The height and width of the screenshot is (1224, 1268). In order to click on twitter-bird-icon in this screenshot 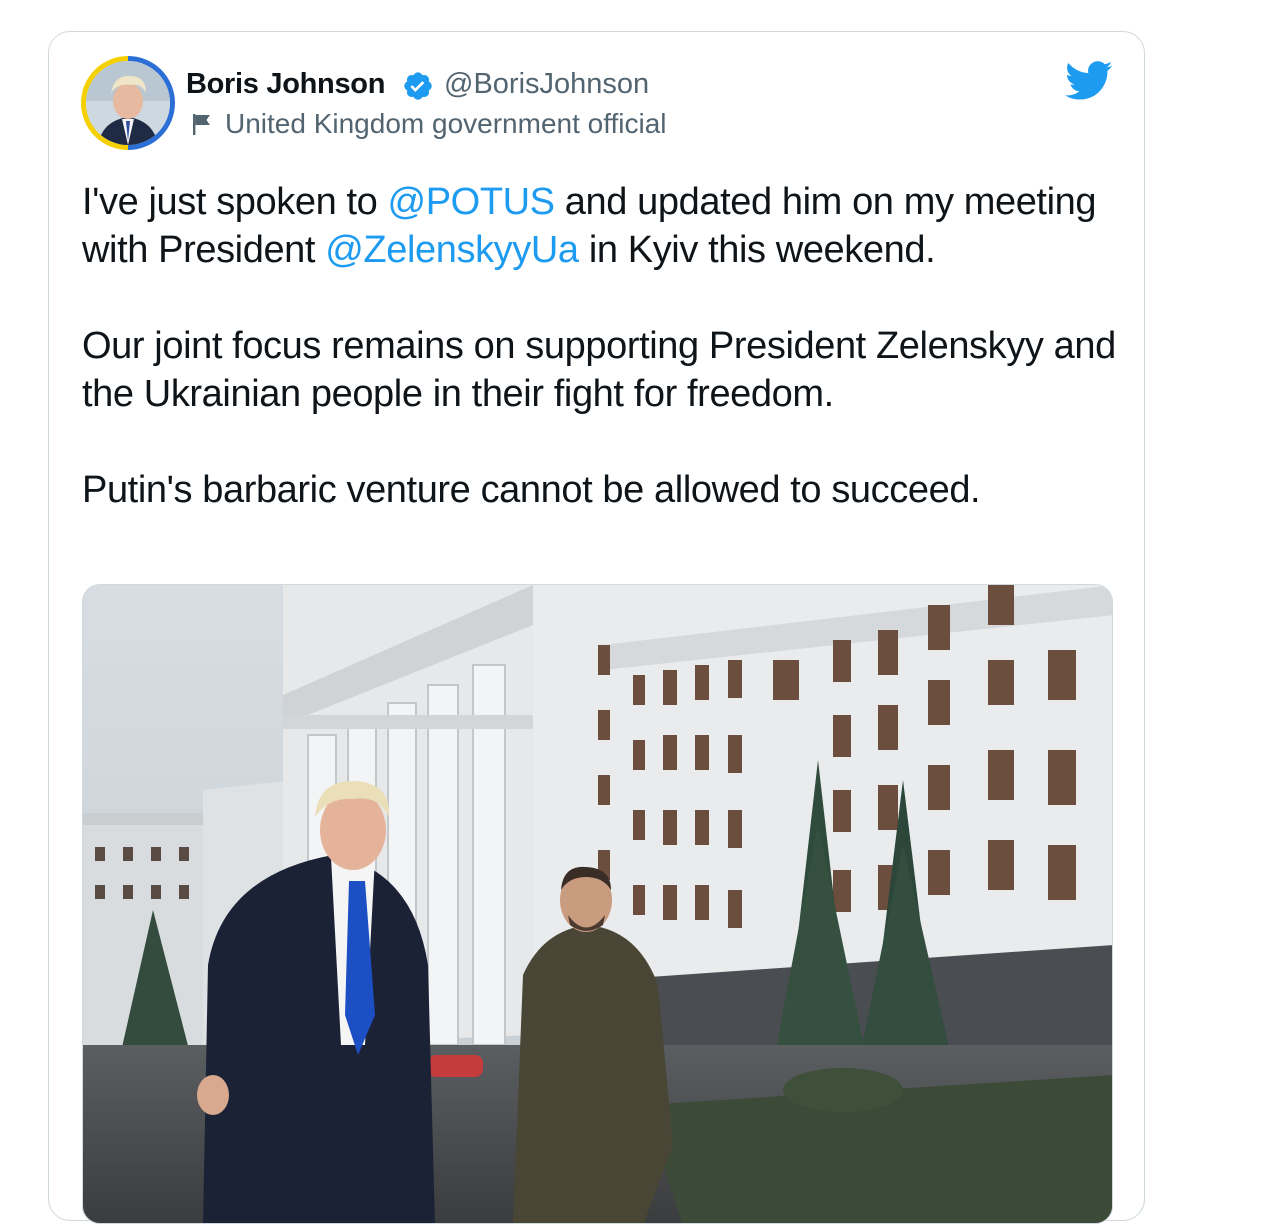, I will do `click(1089, 81)`.